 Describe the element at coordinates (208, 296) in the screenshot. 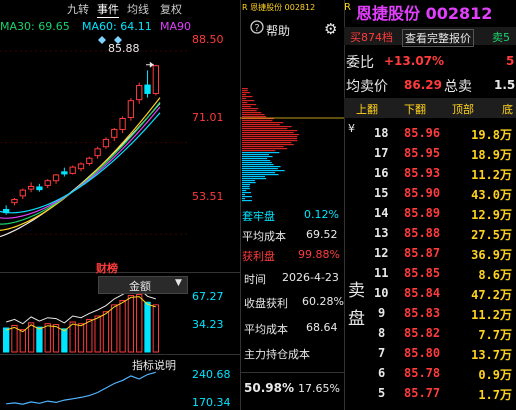

I see `vol-axis-top: 67.27` at that location.